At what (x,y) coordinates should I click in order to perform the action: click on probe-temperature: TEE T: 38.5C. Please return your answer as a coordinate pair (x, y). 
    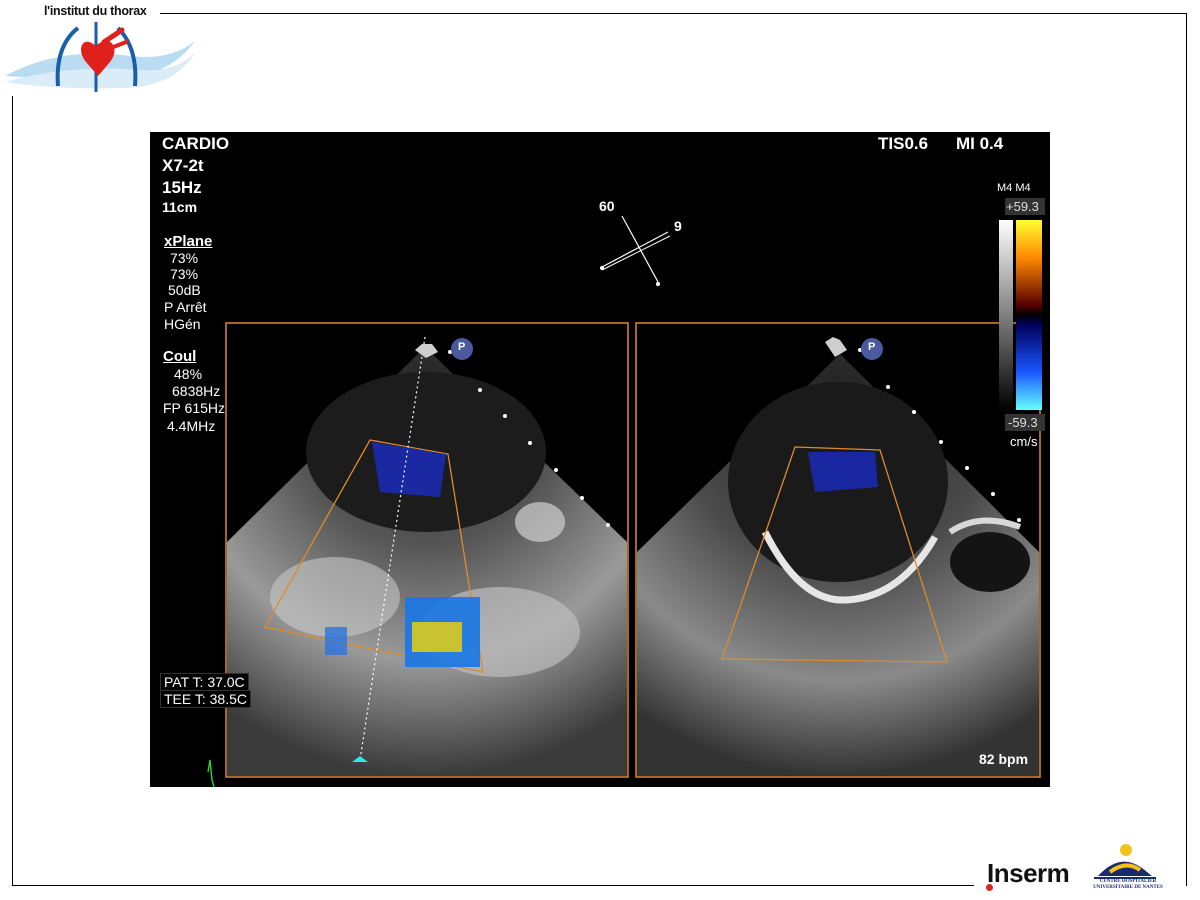
    Looking at the image, I should click on (206, 699).